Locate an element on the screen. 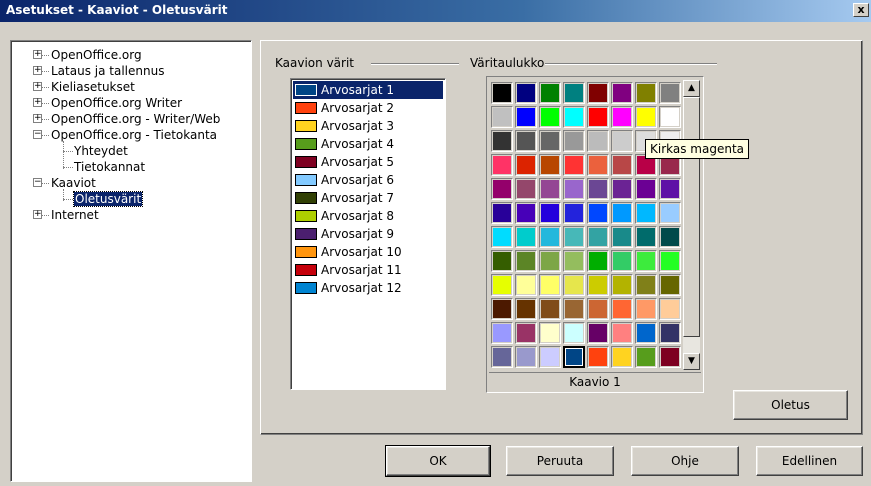 The image size is (871, 486). chart-series-item: Arvosarjat 2 is located at coordinates (368, 108).